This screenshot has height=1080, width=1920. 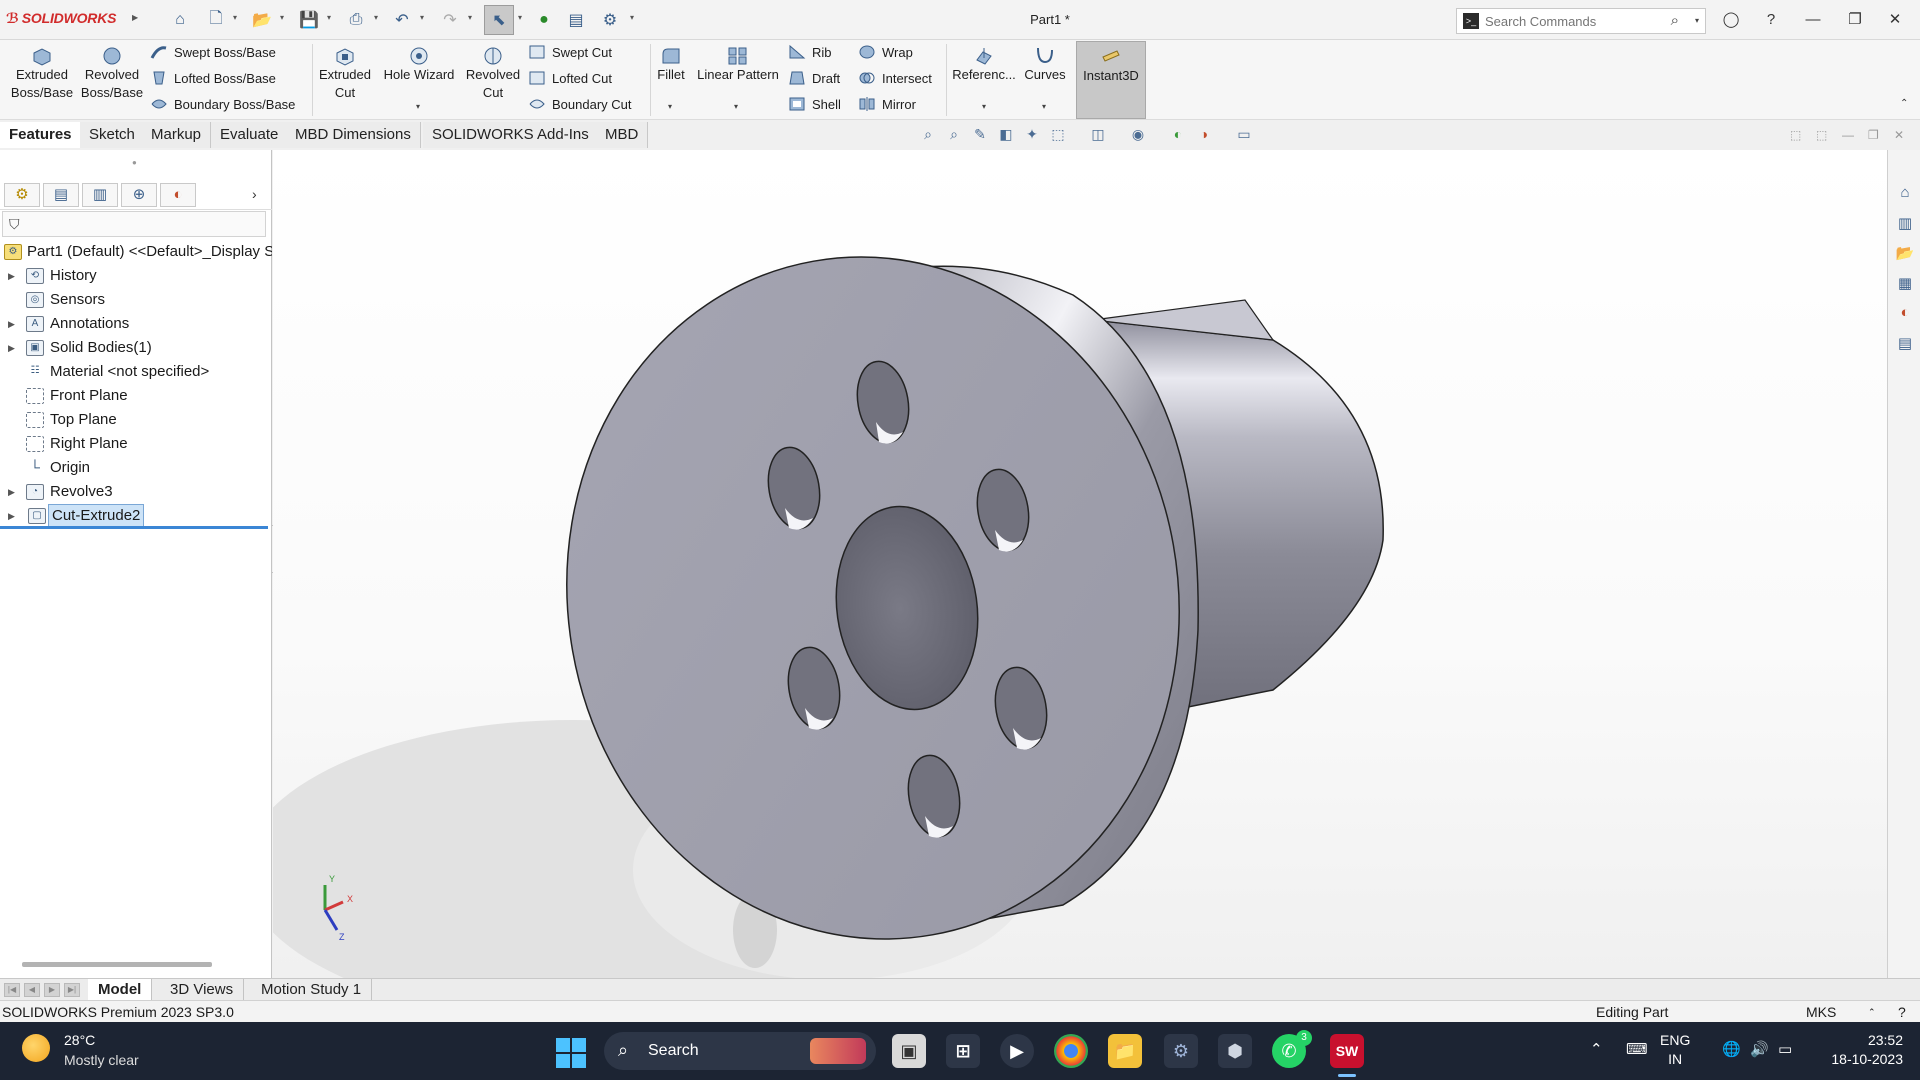 What do you see at coordinates (177, 135) in the screenshot?
I see `tab-markup: Markup` at bounding box center [177, 135].